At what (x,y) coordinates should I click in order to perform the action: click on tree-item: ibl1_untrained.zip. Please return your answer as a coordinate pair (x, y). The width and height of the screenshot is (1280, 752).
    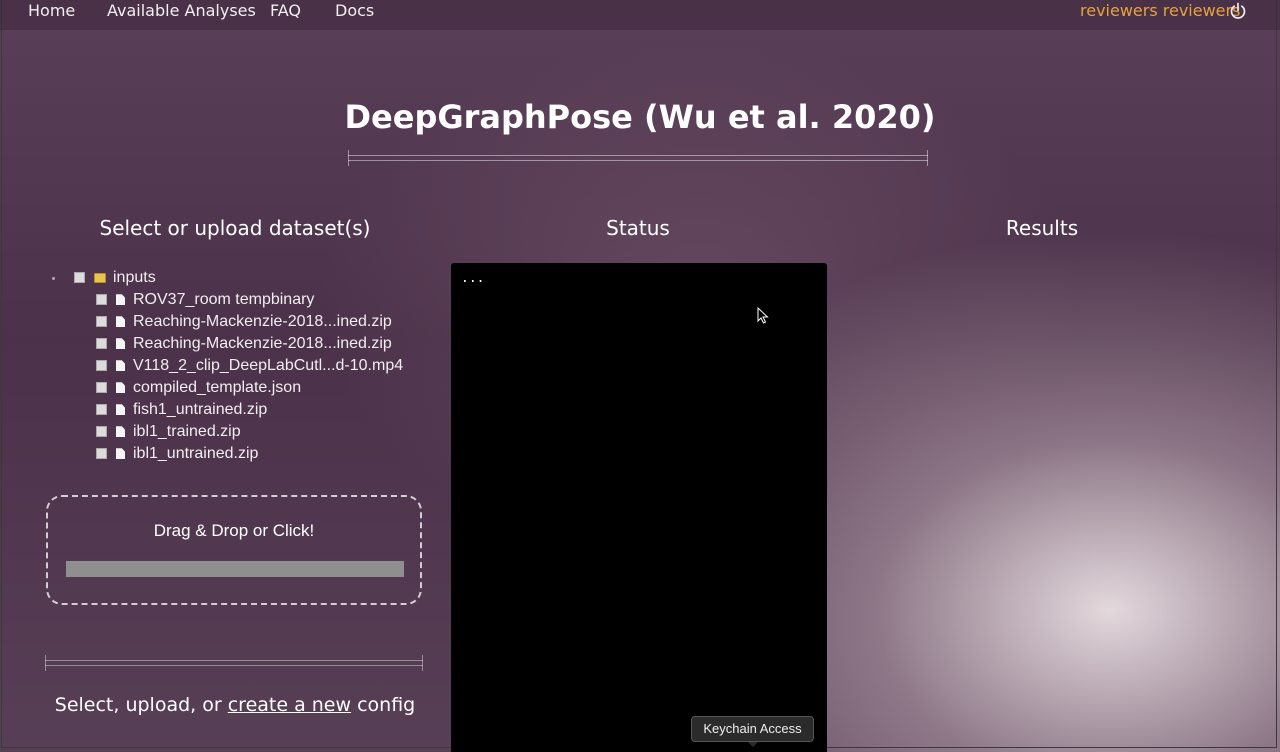
    Looking at the image, I should click on (177, 454).